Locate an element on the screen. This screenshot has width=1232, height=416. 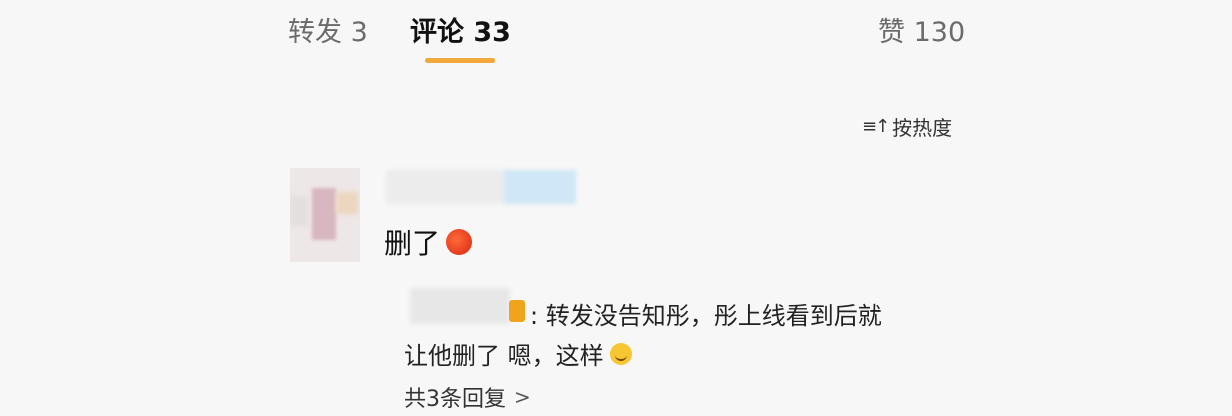
reply-count-label: 共3条回复 is located at coordinates (455, 399).